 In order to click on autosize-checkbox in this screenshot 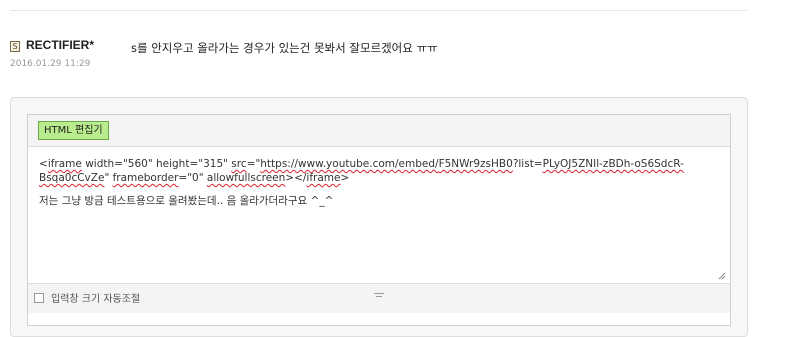, I will do `click(39, 298)`.